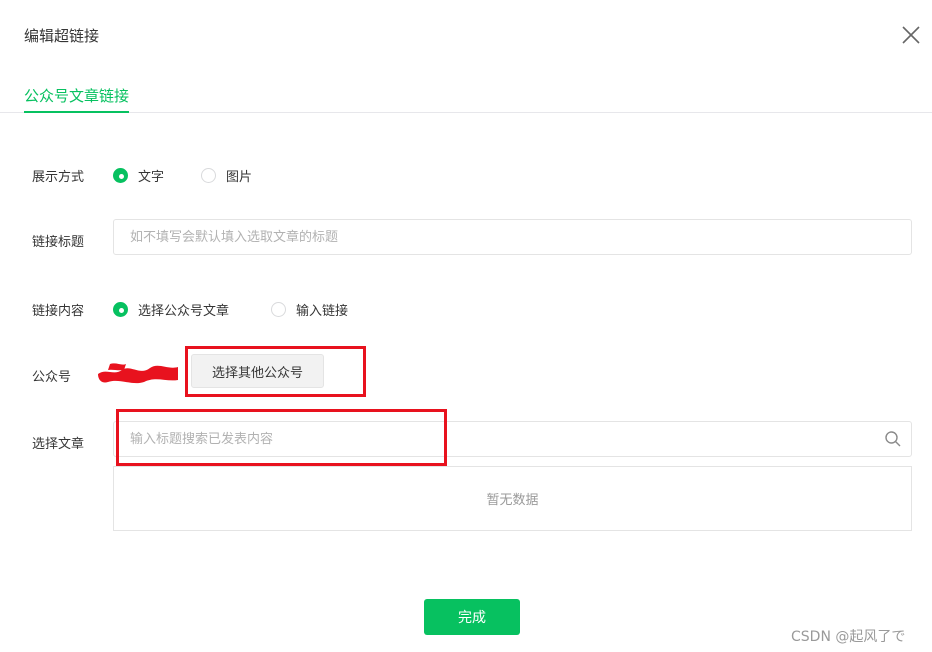 The image size is (932, 652). What do you see at coordinates (58, 177) in the screenshot?
I see `display-mode-label: 展示方式` at bounding box center [58, 177].